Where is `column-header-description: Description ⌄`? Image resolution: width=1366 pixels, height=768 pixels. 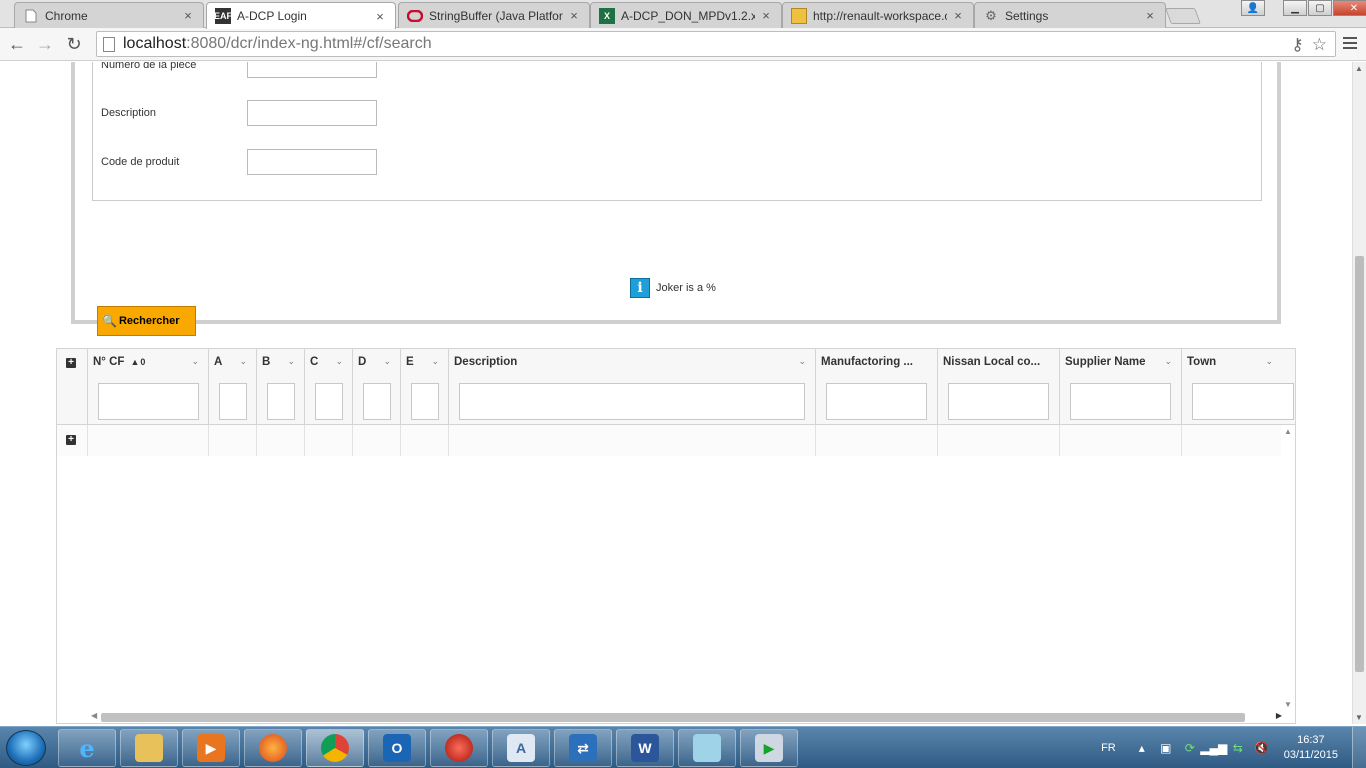
column-header-description: Description ⌄ is located at coordinates (632, 387).